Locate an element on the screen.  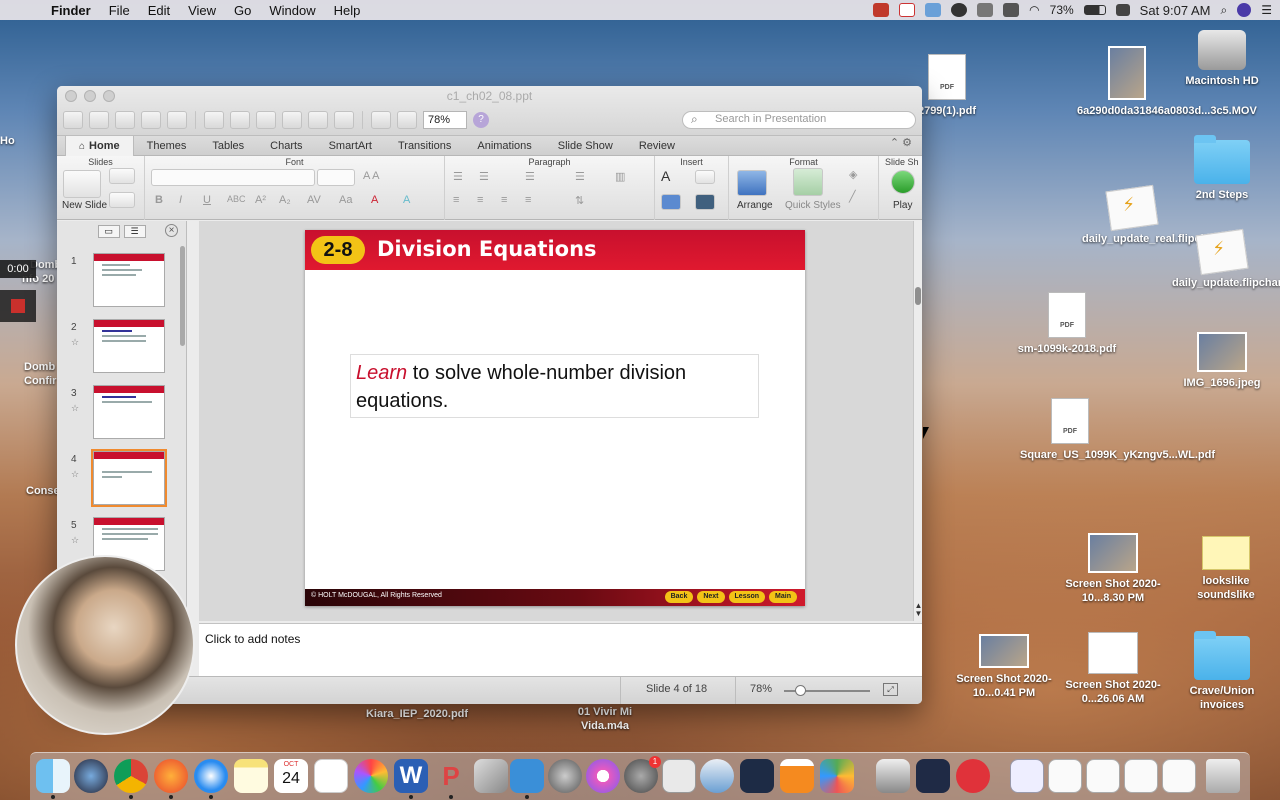
italic-icon: I is located at coordinates (180, 200).